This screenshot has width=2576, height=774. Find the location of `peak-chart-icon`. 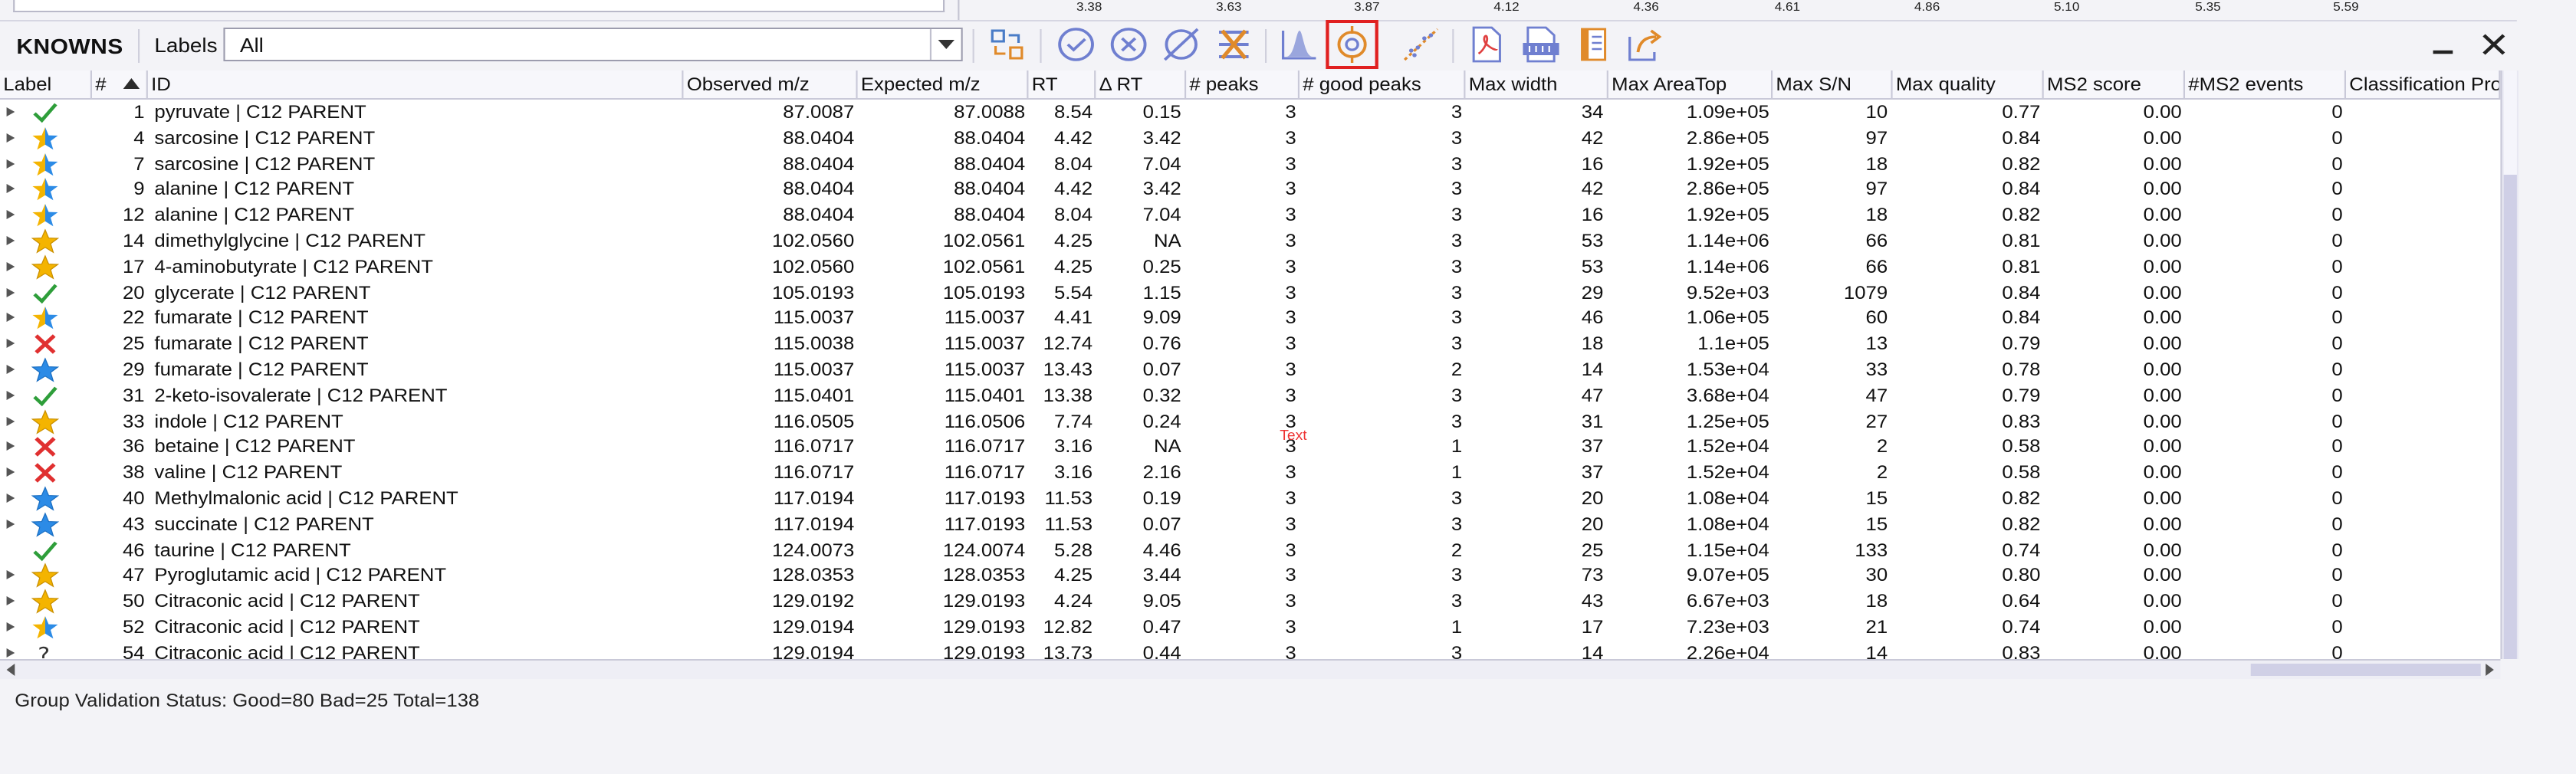

peak-chart-icon is located at coordinates (1299, 44).